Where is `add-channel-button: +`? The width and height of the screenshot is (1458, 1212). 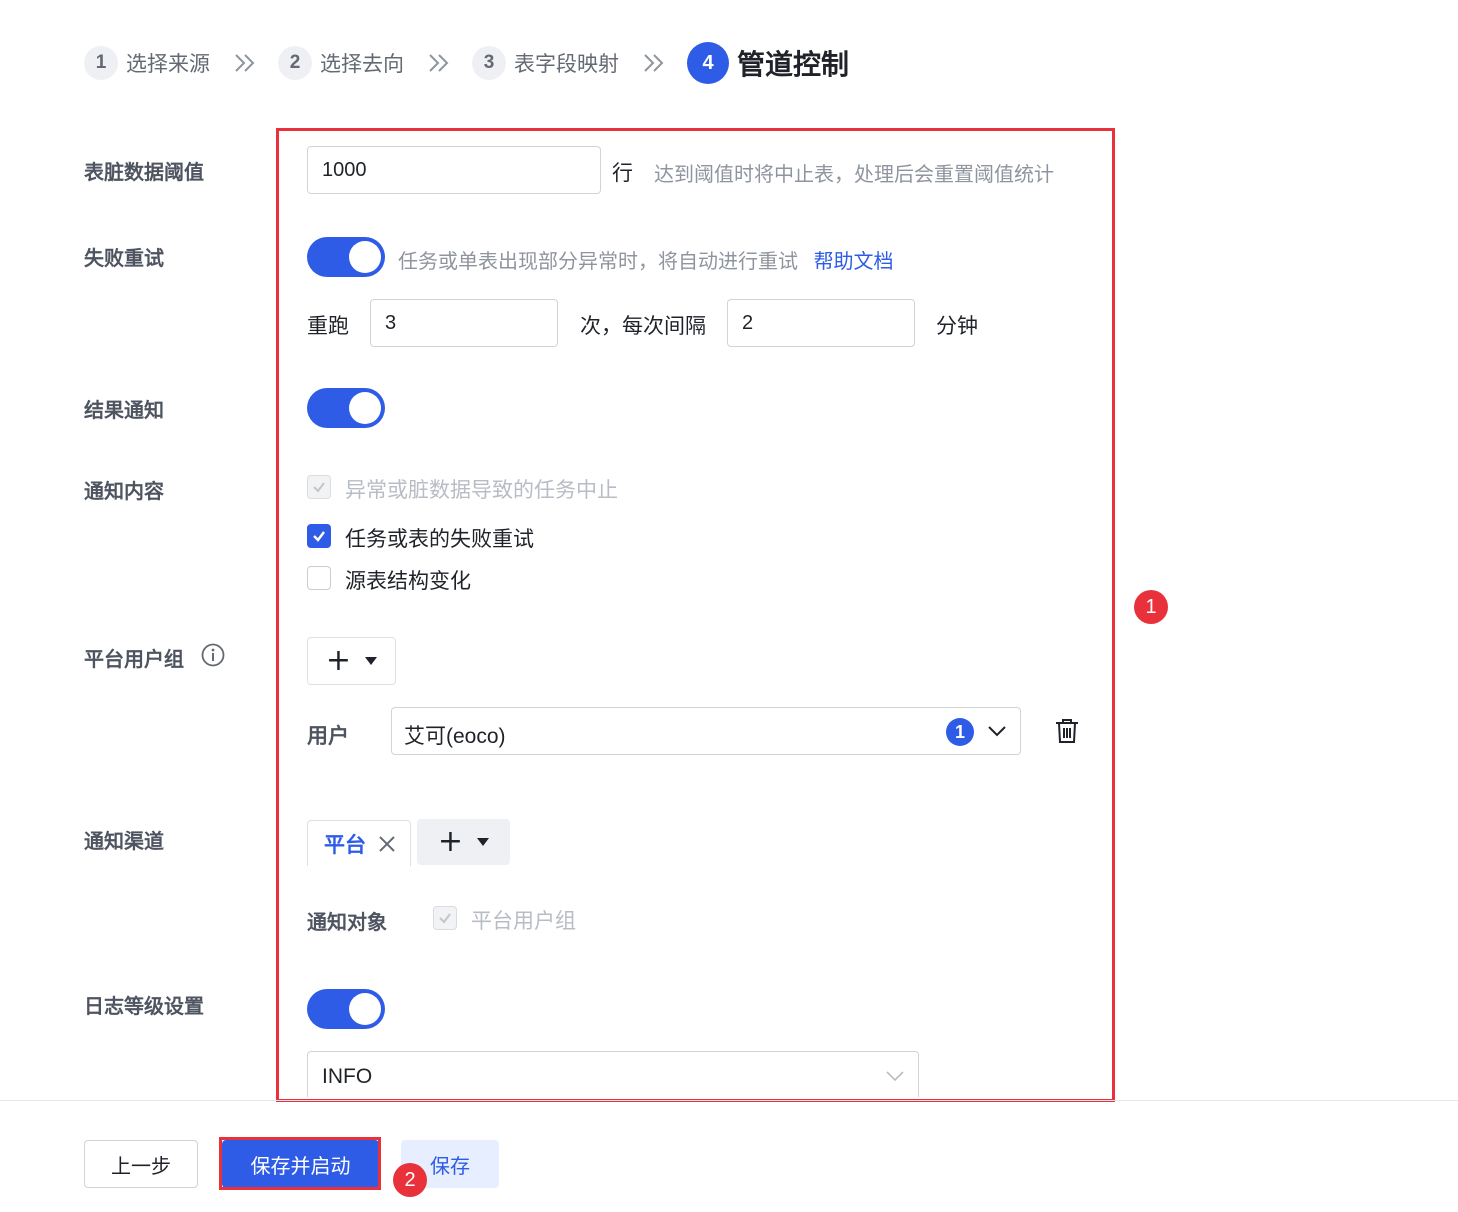 add-channel-button: + is located at coordinates (463, 842).